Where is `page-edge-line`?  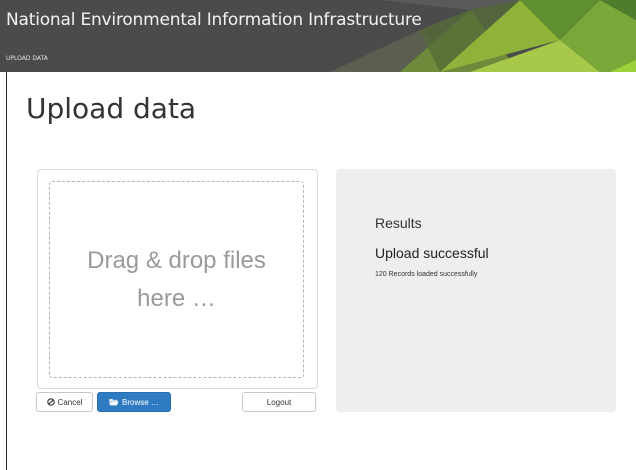
page-edge-line is located at coordinates (6, 271).